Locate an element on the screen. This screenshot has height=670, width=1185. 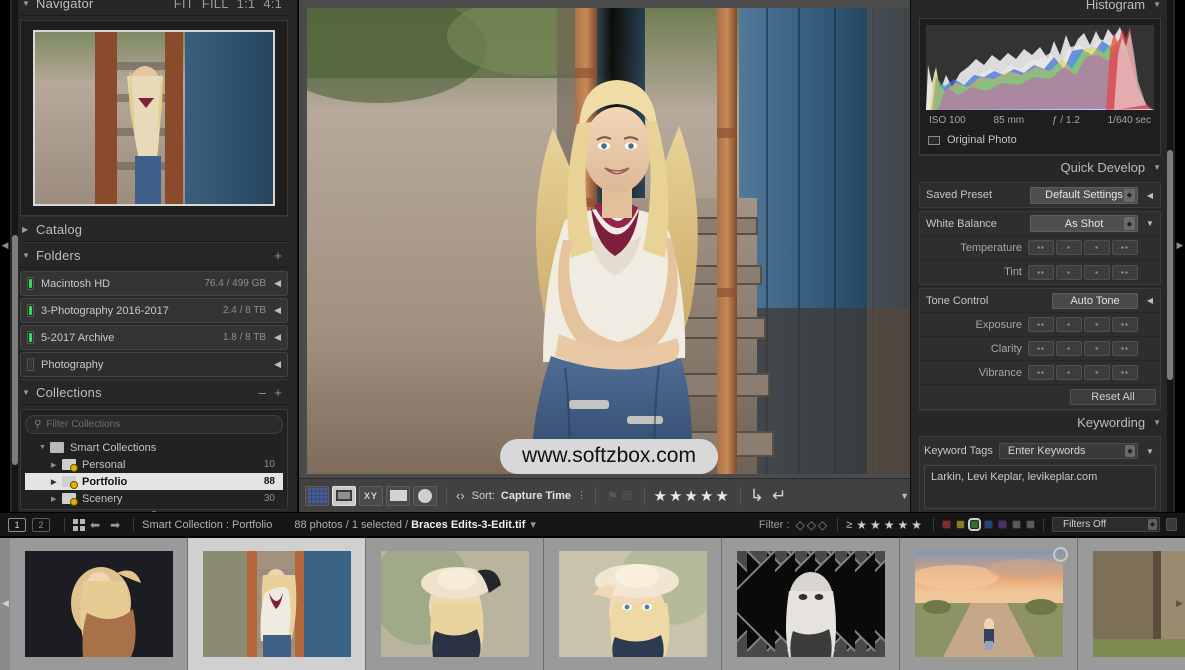
flag-reject-icon: ☒ is located at coordinates (627, 496).